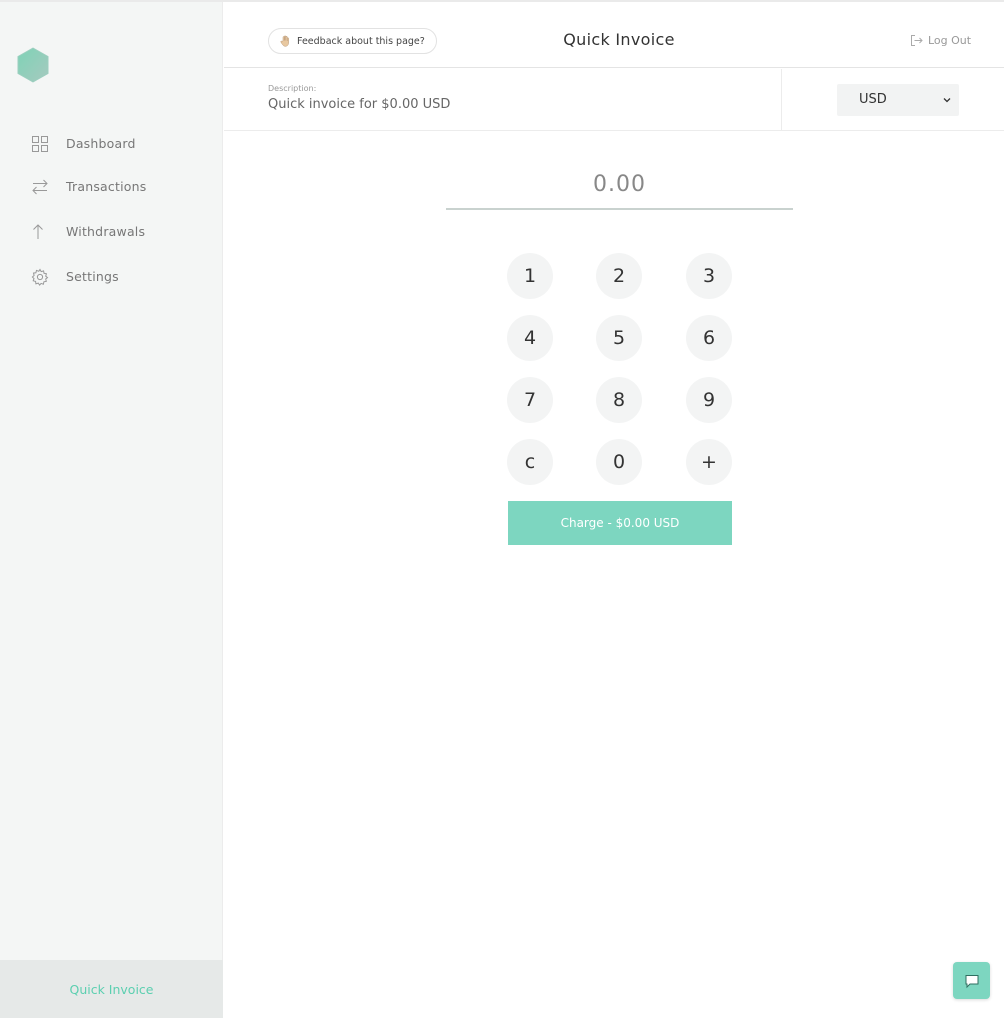 The width and height of the screenshot is (1004, 1018). Describe the element at coordinates (33, 65) in the screenshot. I see `hexagon-logo` at that location.